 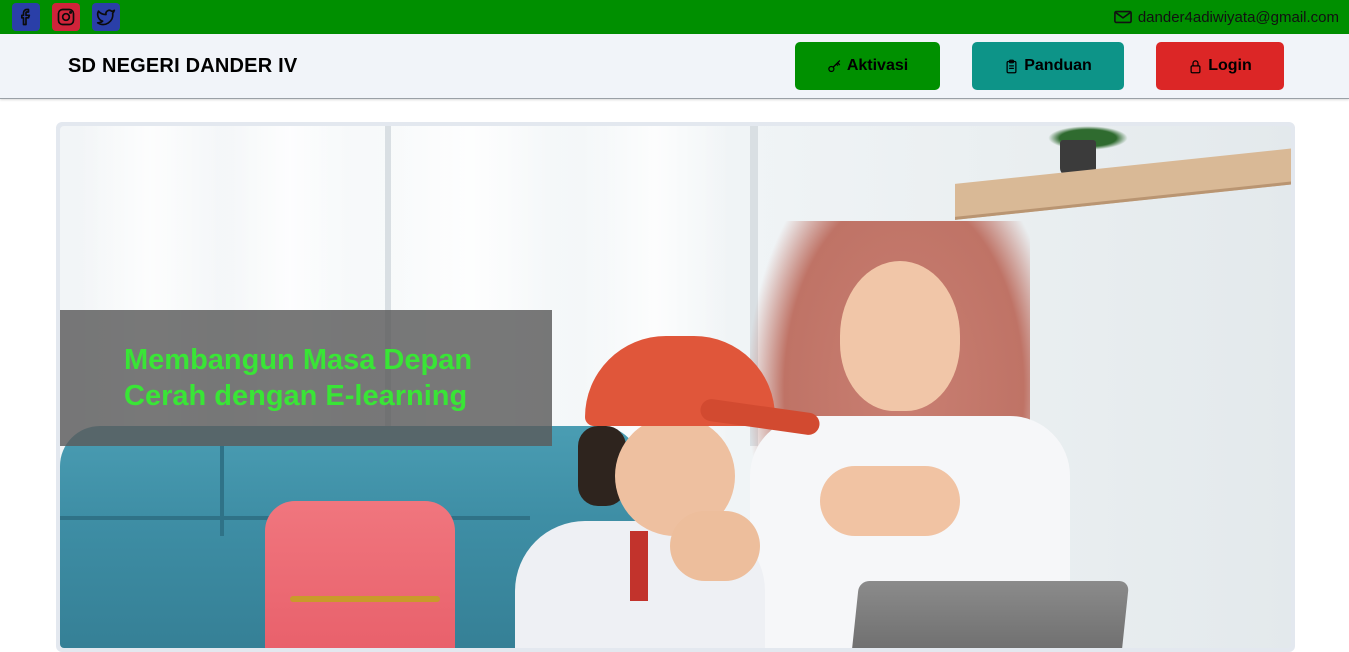 I want to click on instagram-icon, so click(x=66, y=17).